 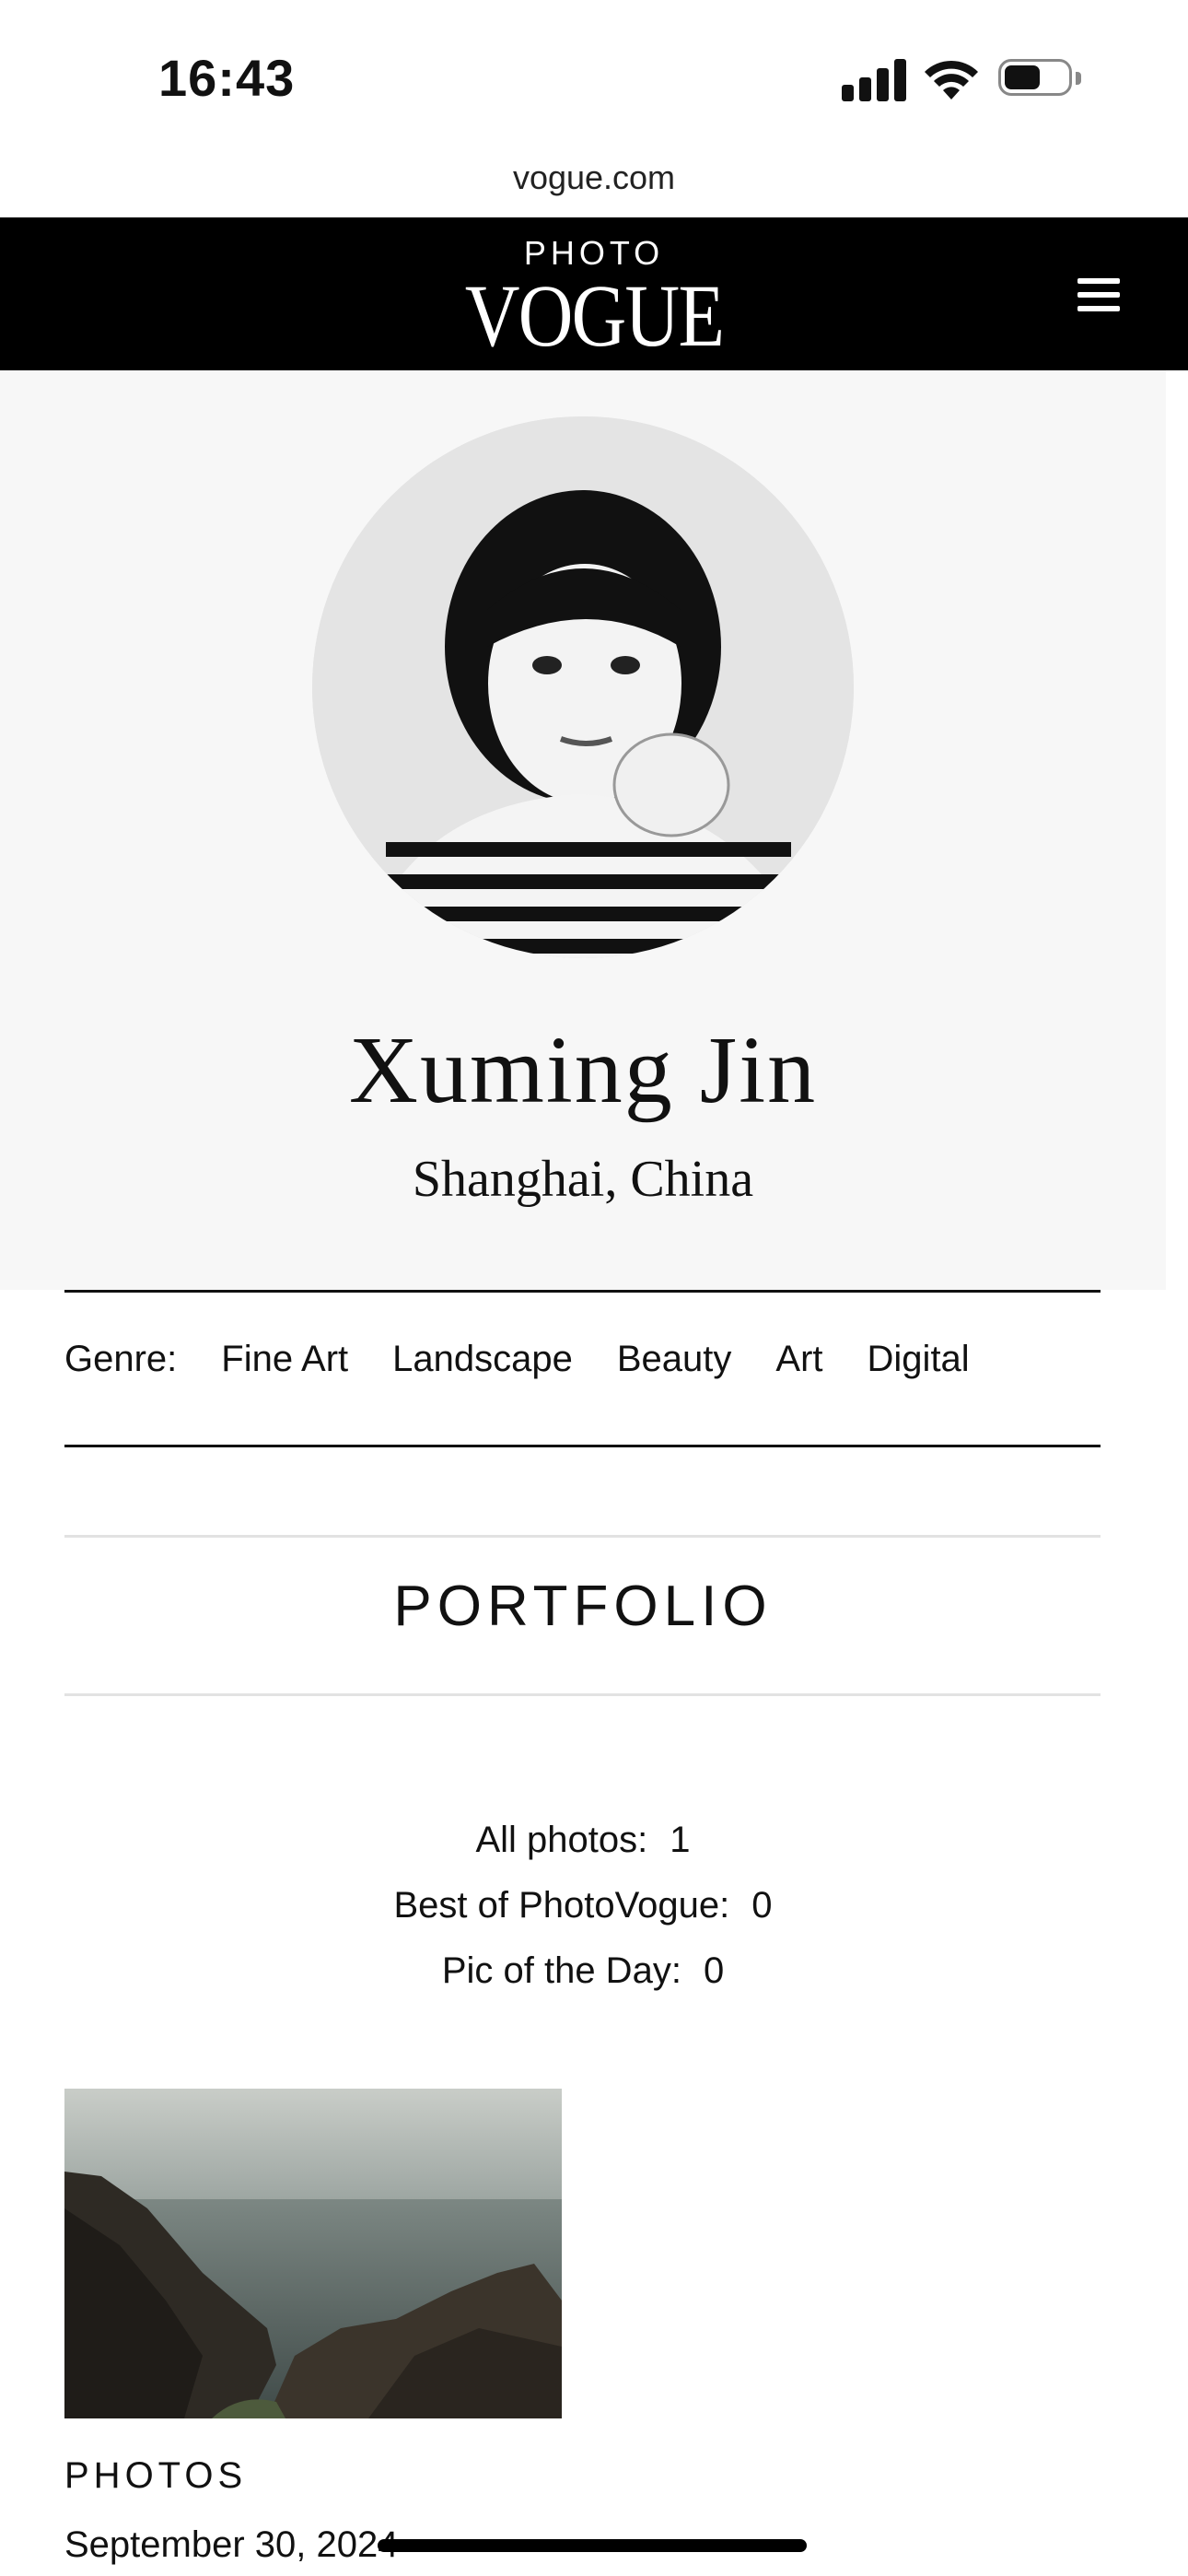 What do you see at coordinates (798, 1359) in the screenshot?
I see `genre-tag-art: Art` at bounding box center [798, 1359].